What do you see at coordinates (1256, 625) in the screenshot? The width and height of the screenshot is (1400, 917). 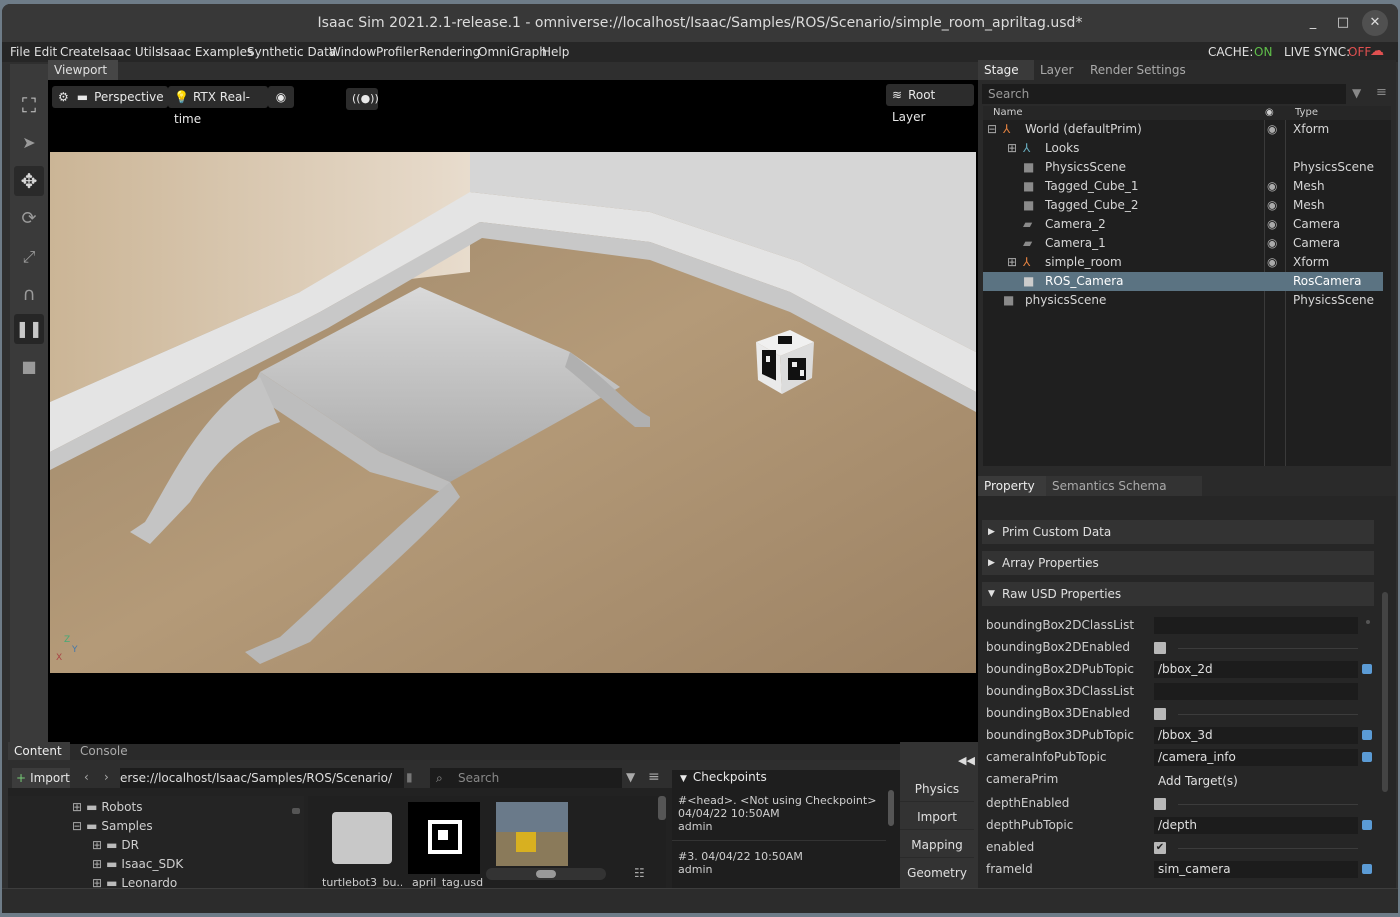 I see `bbox2d-classlist-field` at bounding box center [1256, 625].